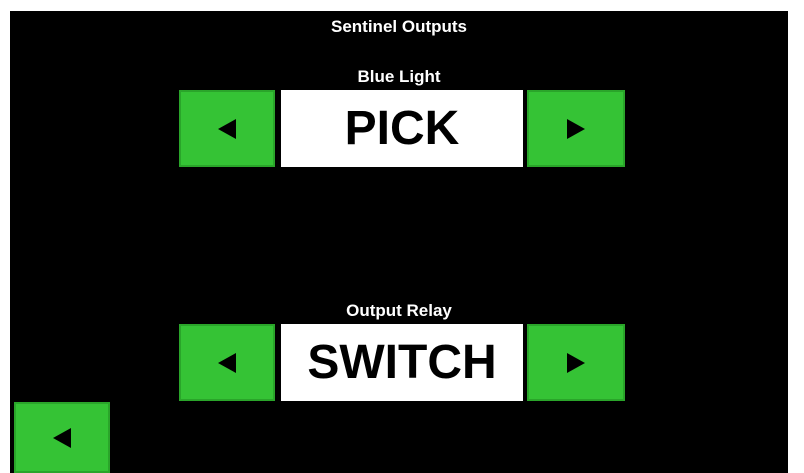 The width and height of the screenshot is (804, 473). I want to click on page-title: Sentinel Outputs, so click(399, 26).